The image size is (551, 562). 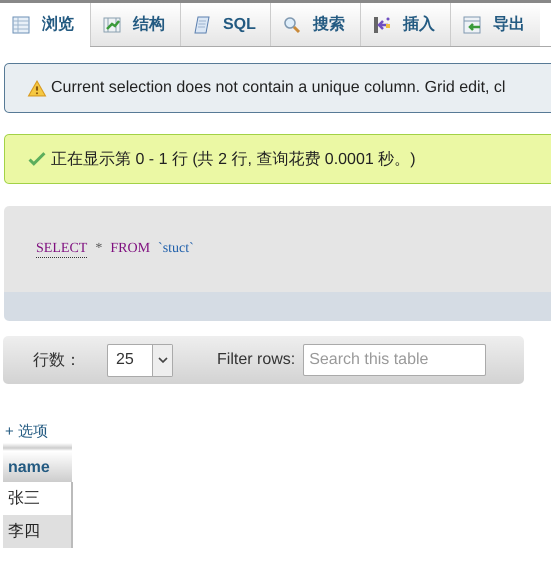 I want to click on tab: 插入, so click(x=405, y=24).